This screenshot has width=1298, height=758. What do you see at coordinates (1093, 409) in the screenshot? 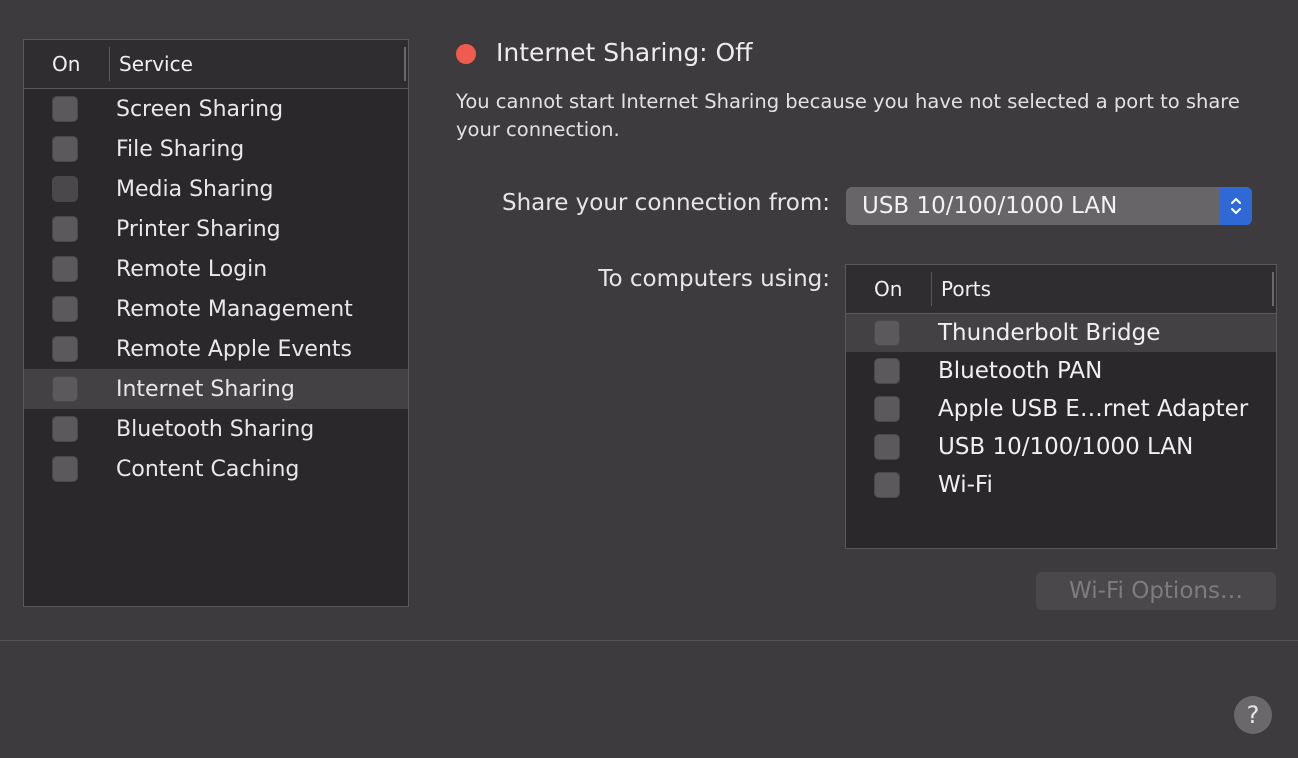
I see `port-label: Apple USB E…rnet Adapter` at bounding box center [1093, 409].